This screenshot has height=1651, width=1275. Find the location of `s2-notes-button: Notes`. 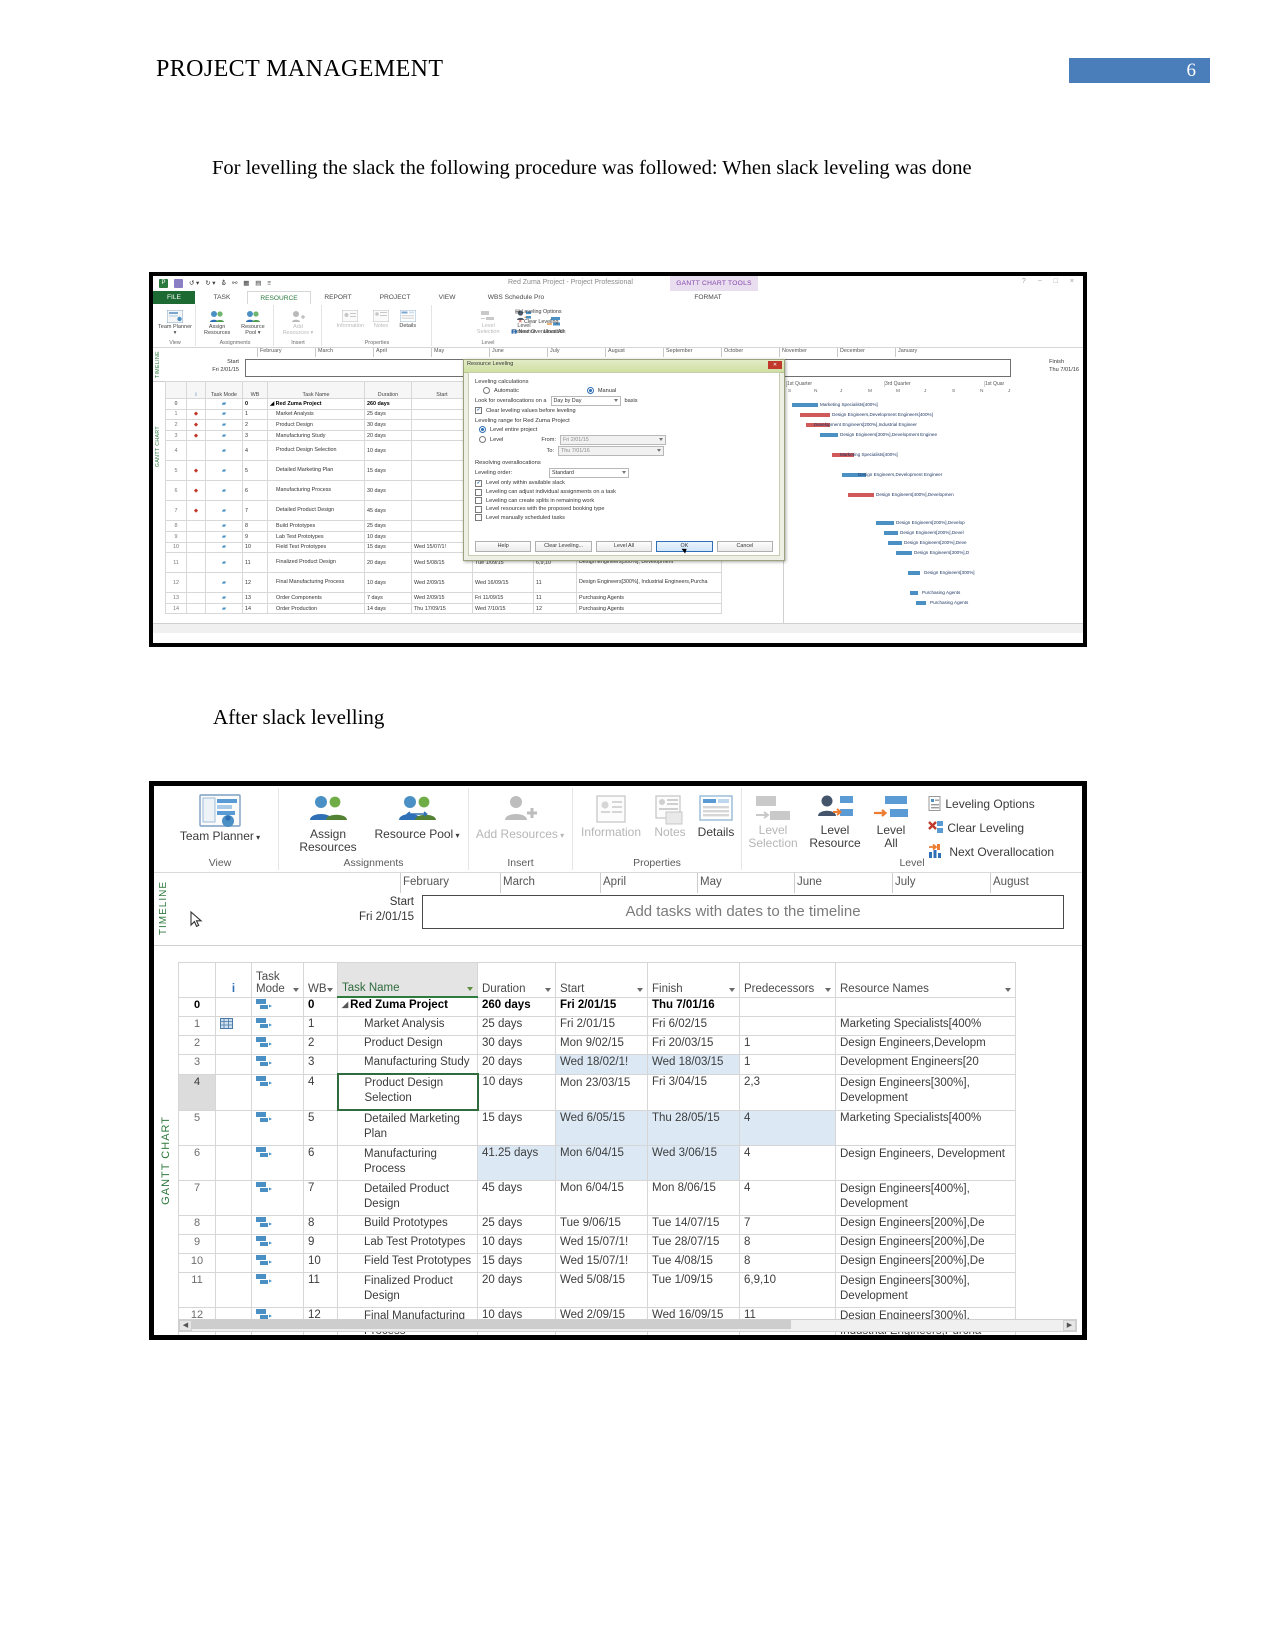

s2-notes-button: Notes is located at coordinates (670, 816).